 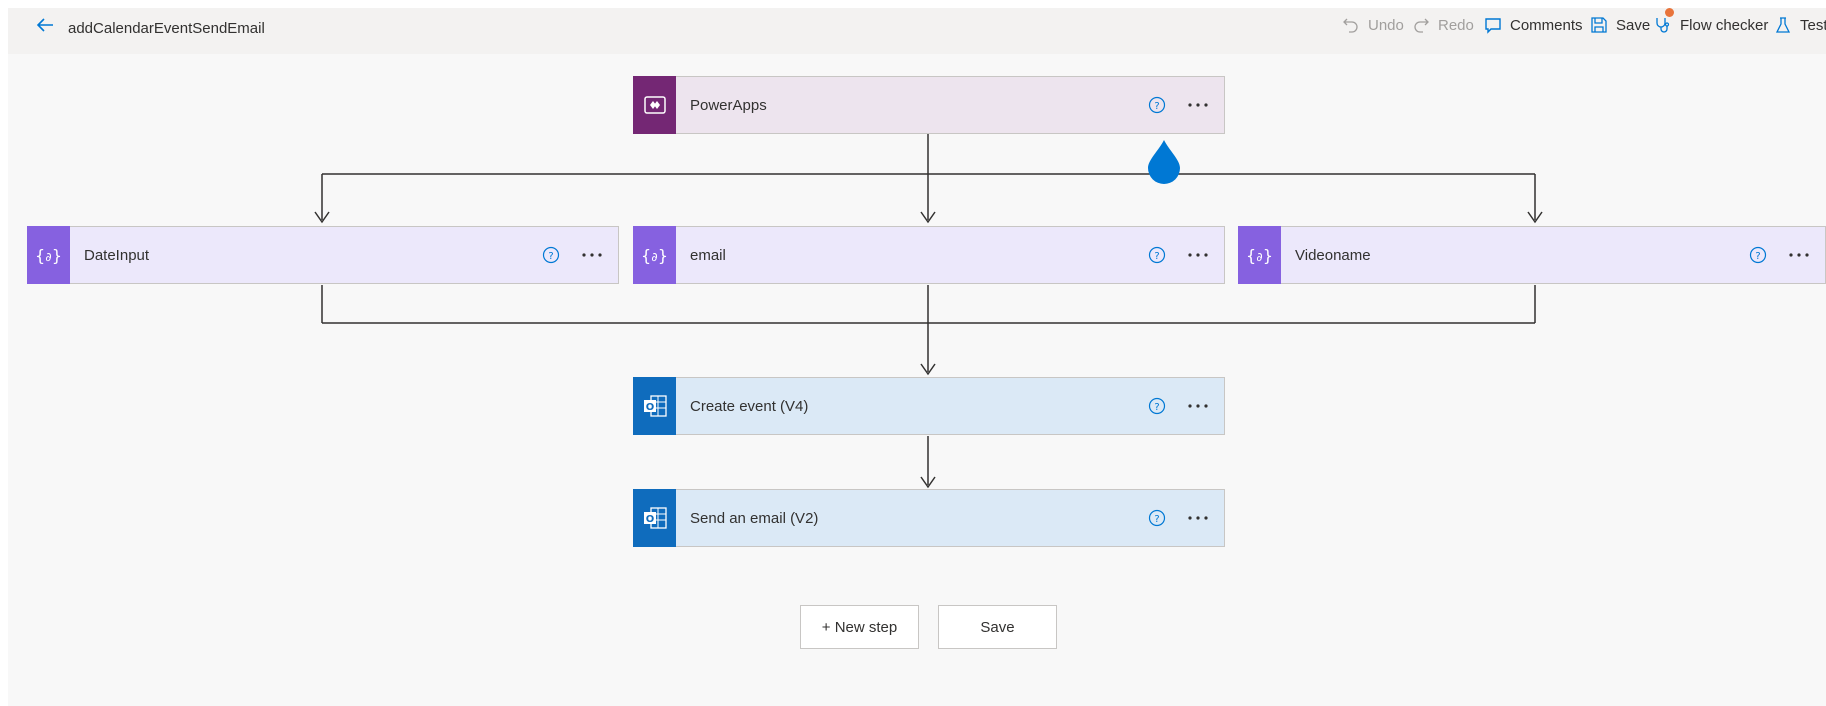 What do you see at coordinates (929, 518) in the screenshot?
I see `send-email-action-card: O Send an email (V2) ?` at bounding box center [929, 518].